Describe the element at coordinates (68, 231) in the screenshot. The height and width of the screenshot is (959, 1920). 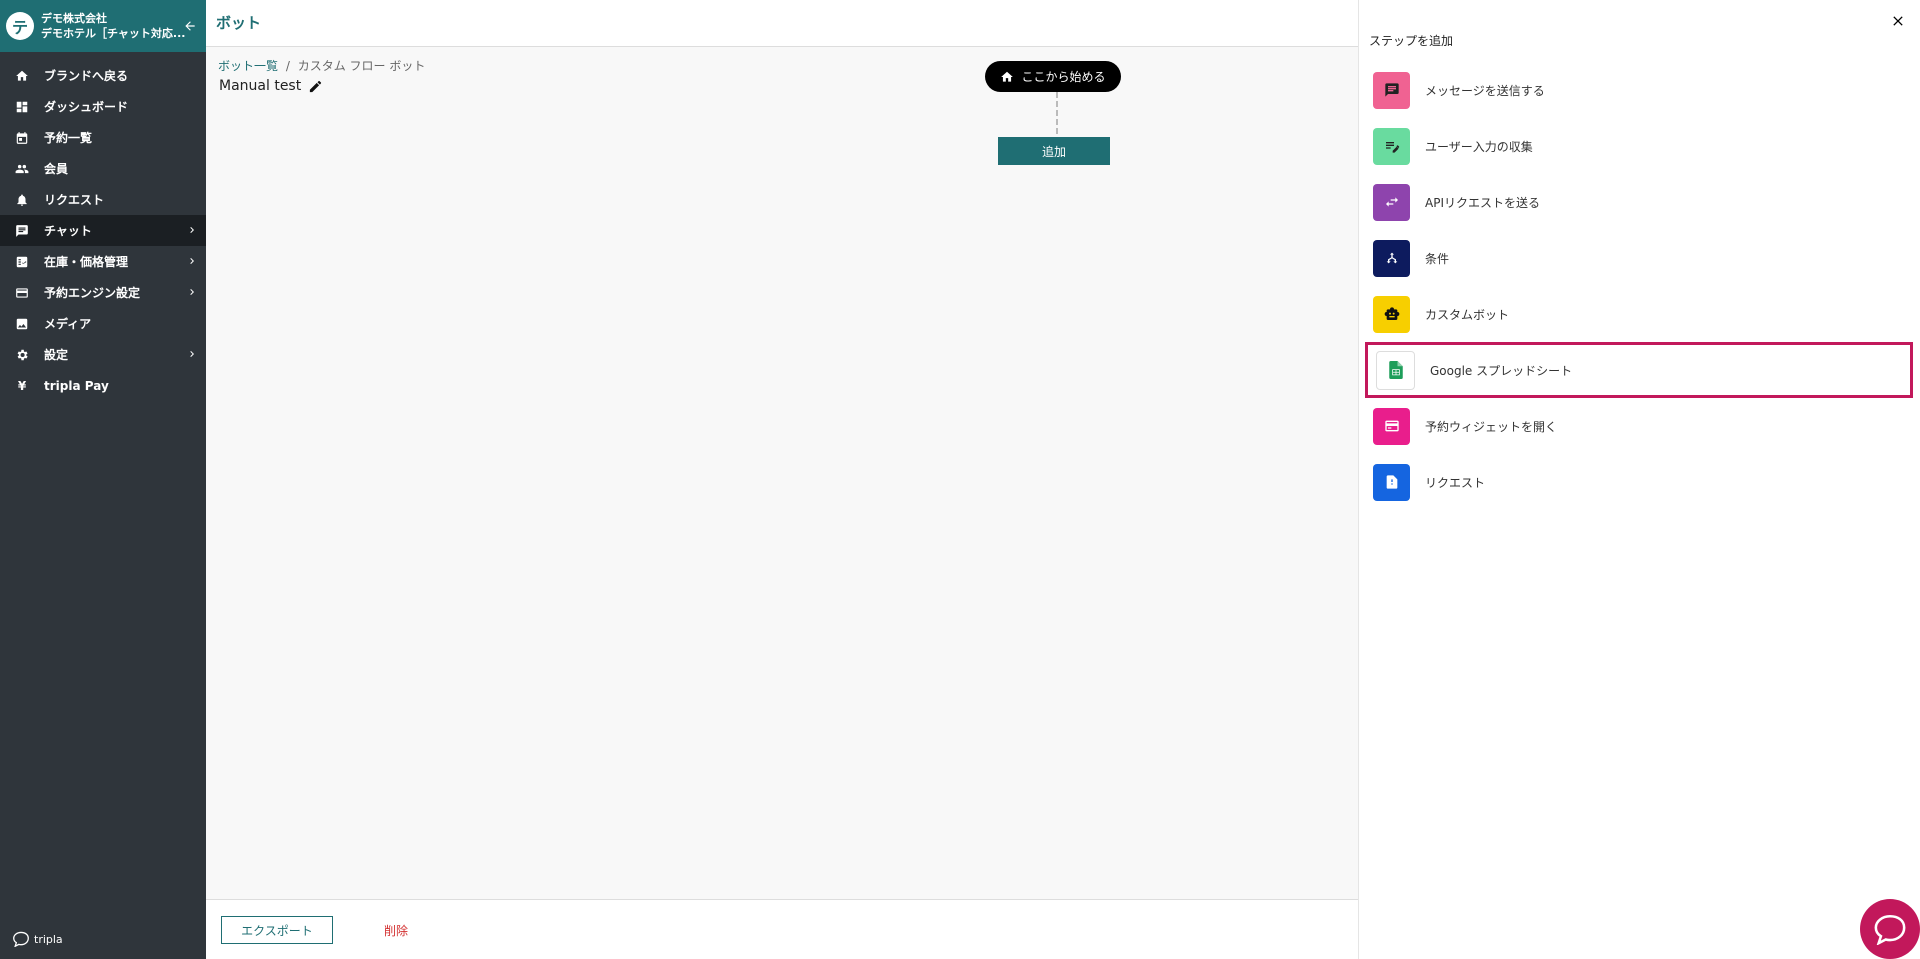
I see `sidebar-item-label: チャット` at that location.